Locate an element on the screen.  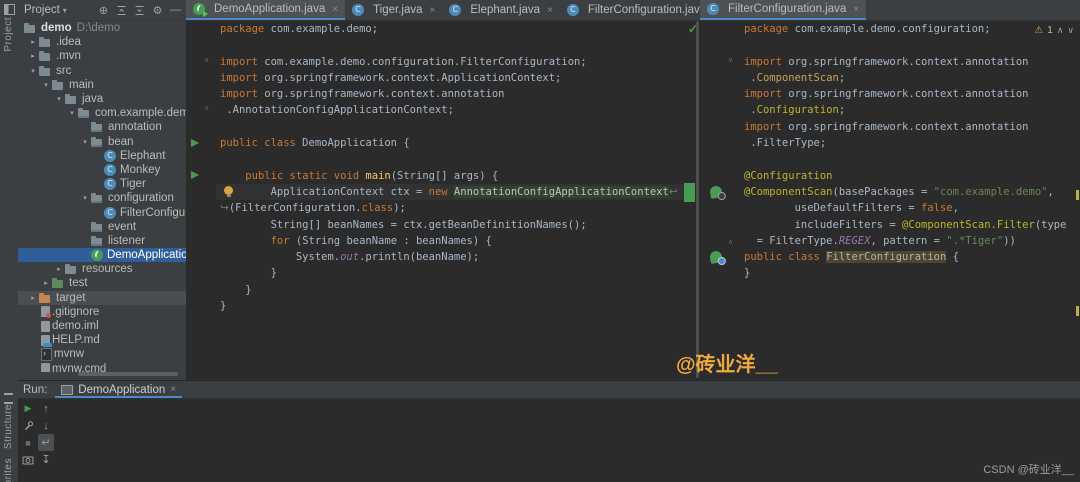
gear-icon: ⚙ is located at coordinates (157, 10).